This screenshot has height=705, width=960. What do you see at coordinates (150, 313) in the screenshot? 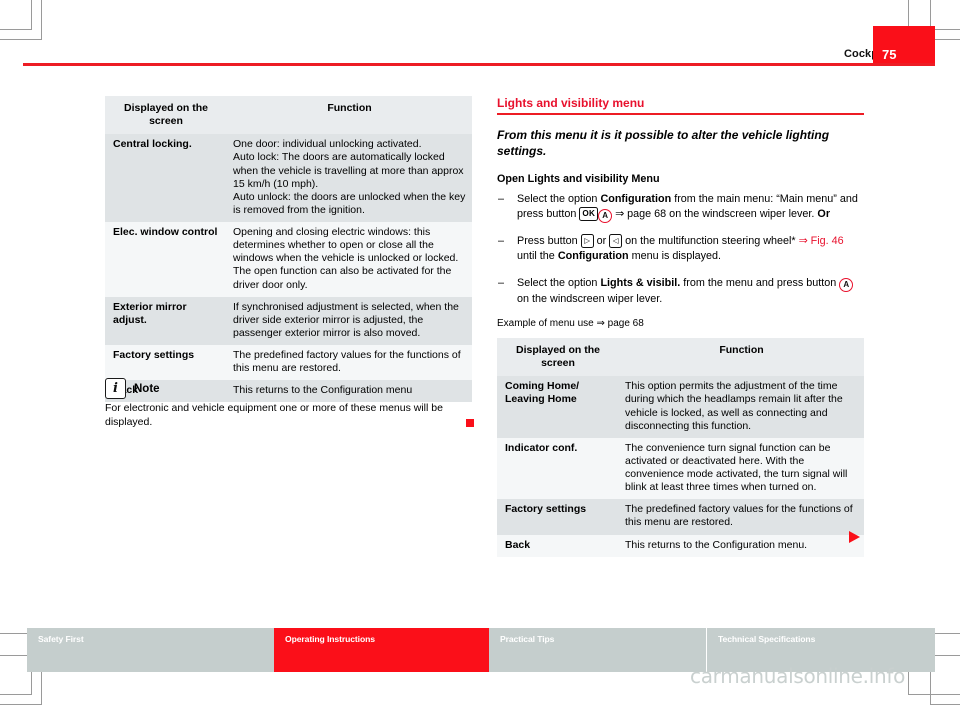
I see `row-label: Exterior mirror adjust.` at bounding box center [150, 313].